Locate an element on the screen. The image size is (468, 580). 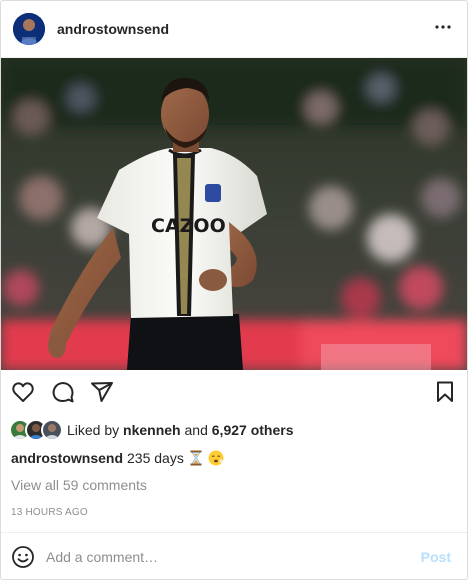
heart-icon is located at coordinates (23, 395).